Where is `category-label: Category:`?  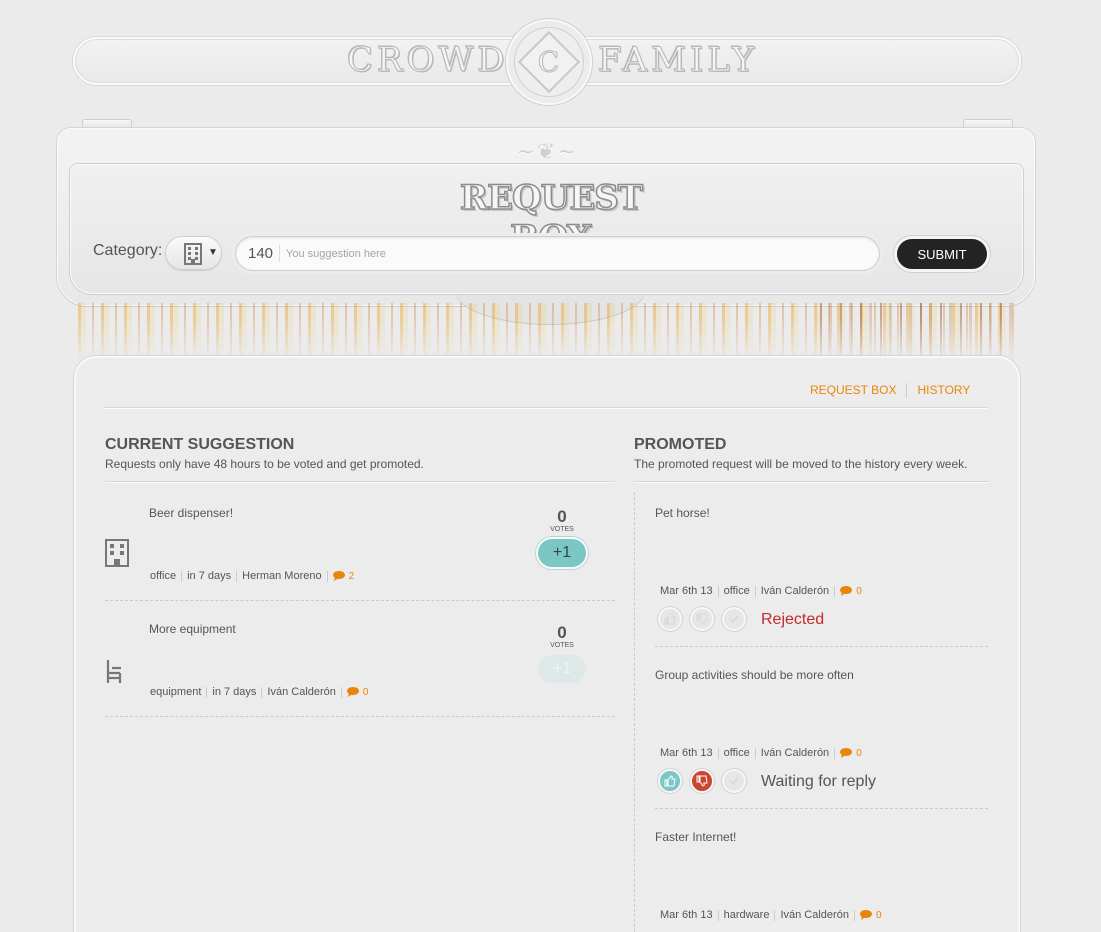 category-label: Category: is located at coordinates (128, 250).